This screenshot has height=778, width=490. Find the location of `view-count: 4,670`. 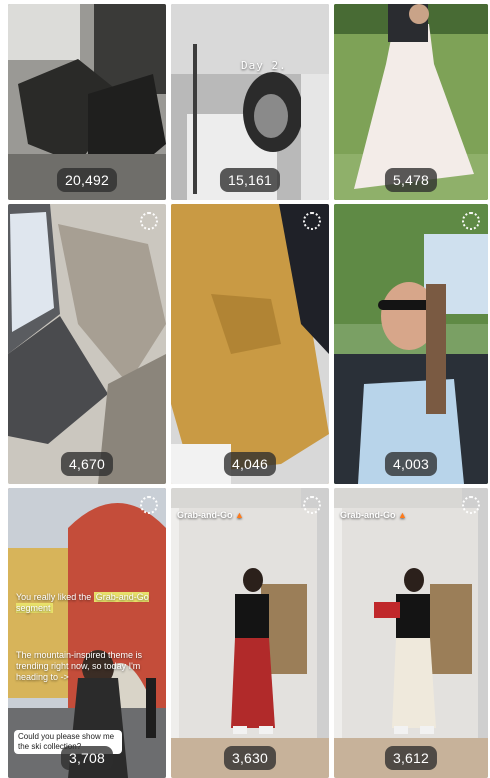

view-count: 4,670 is located at coordinates (87, 464).